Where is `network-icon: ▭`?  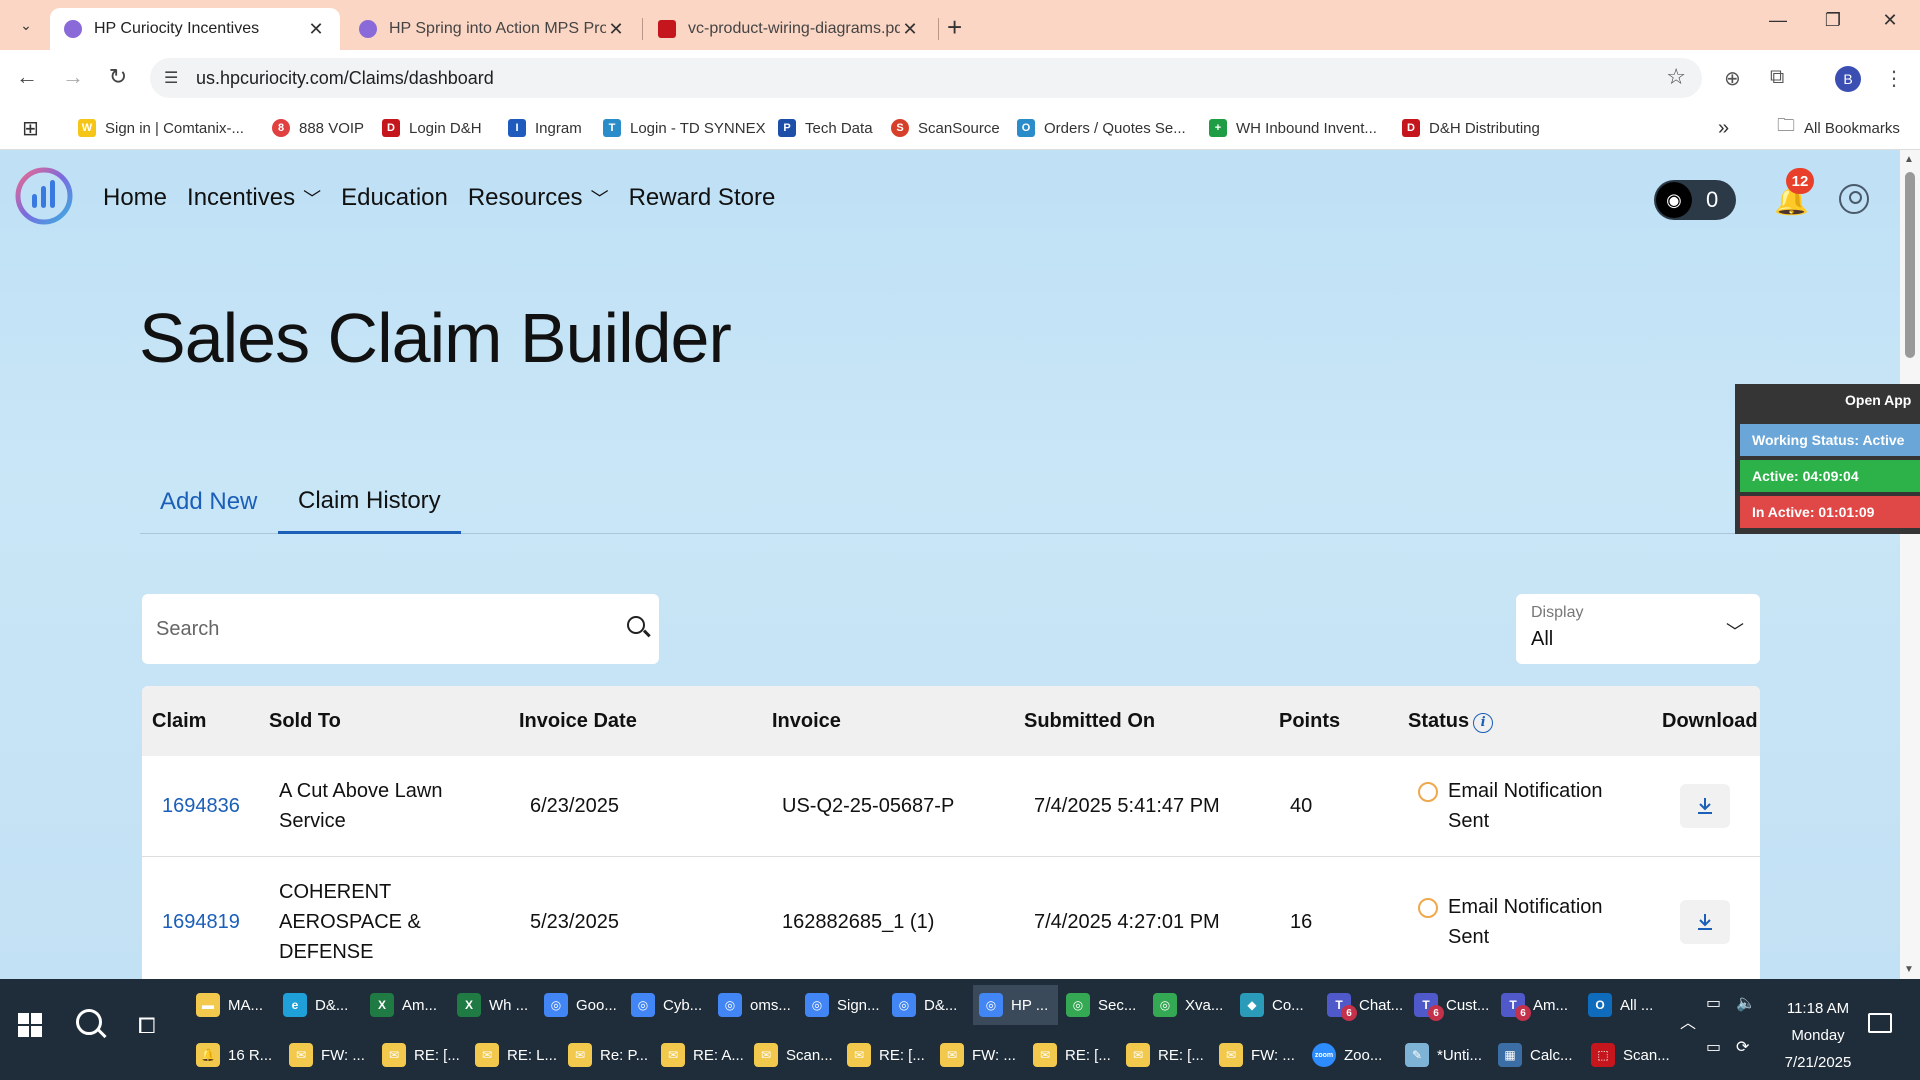 network-icon: ▭ is located at coordinates (1713, 1047).